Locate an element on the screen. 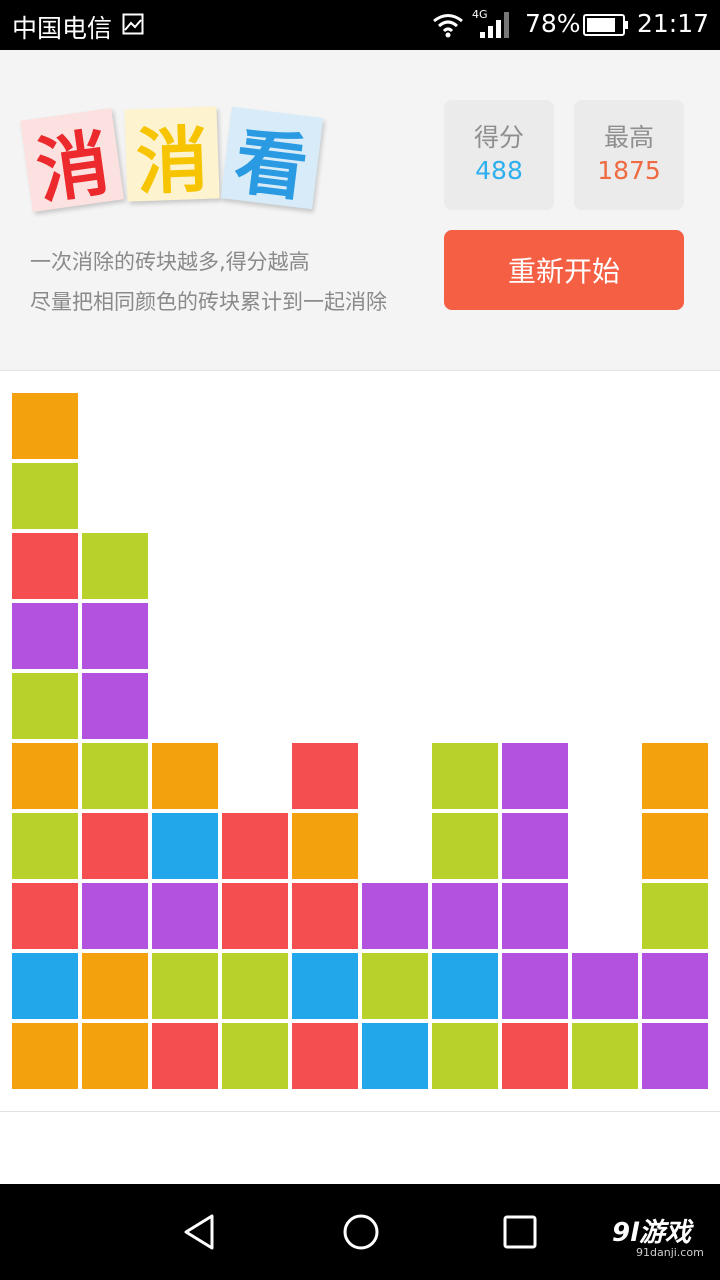 Image resolution: width=720 pixels, height=1280 pixels. navigation-bar: 9l游戏 91danji.com is located at coordinates (360, 1232).